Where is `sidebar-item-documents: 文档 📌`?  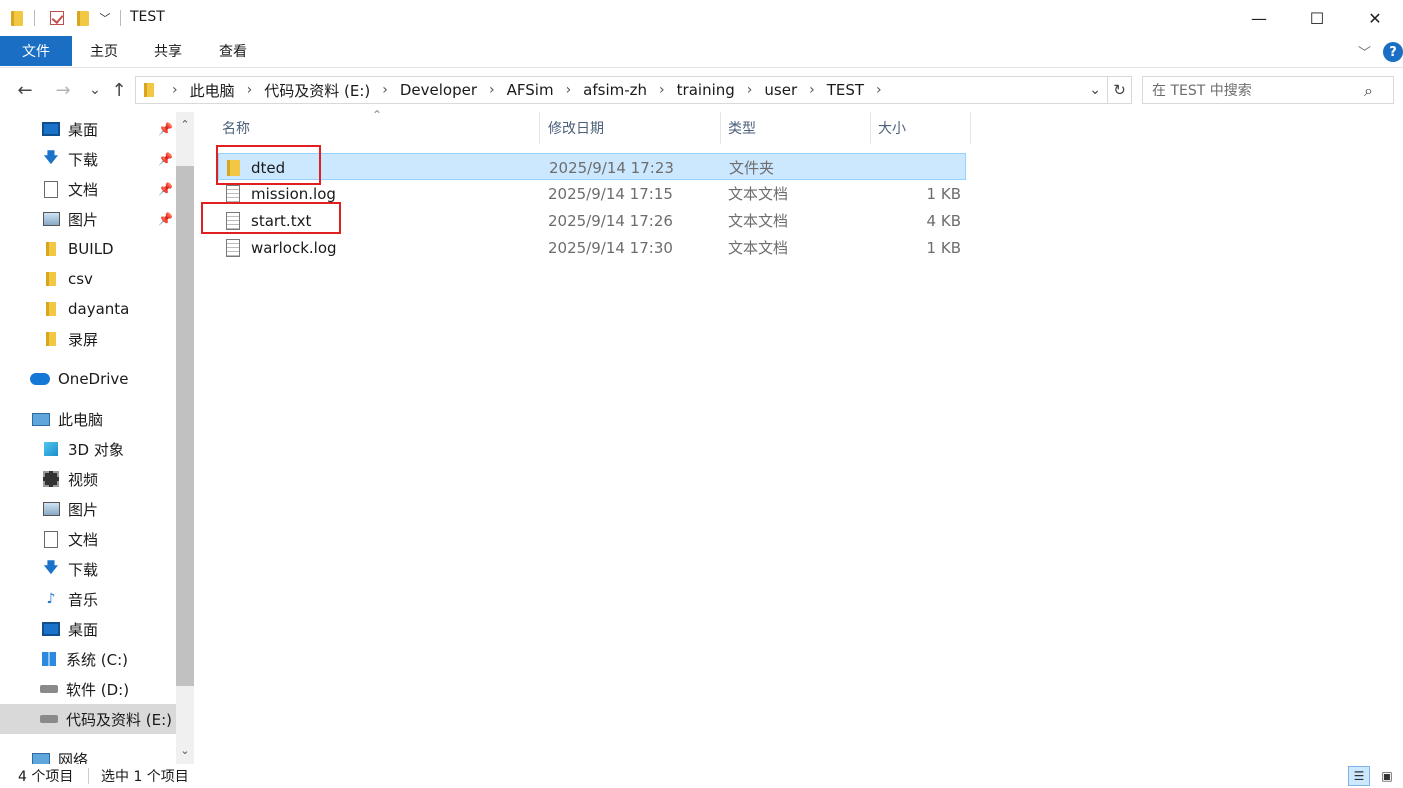 sidebar-item-documents: 文档 📌 is located at coordinates (88, 189).